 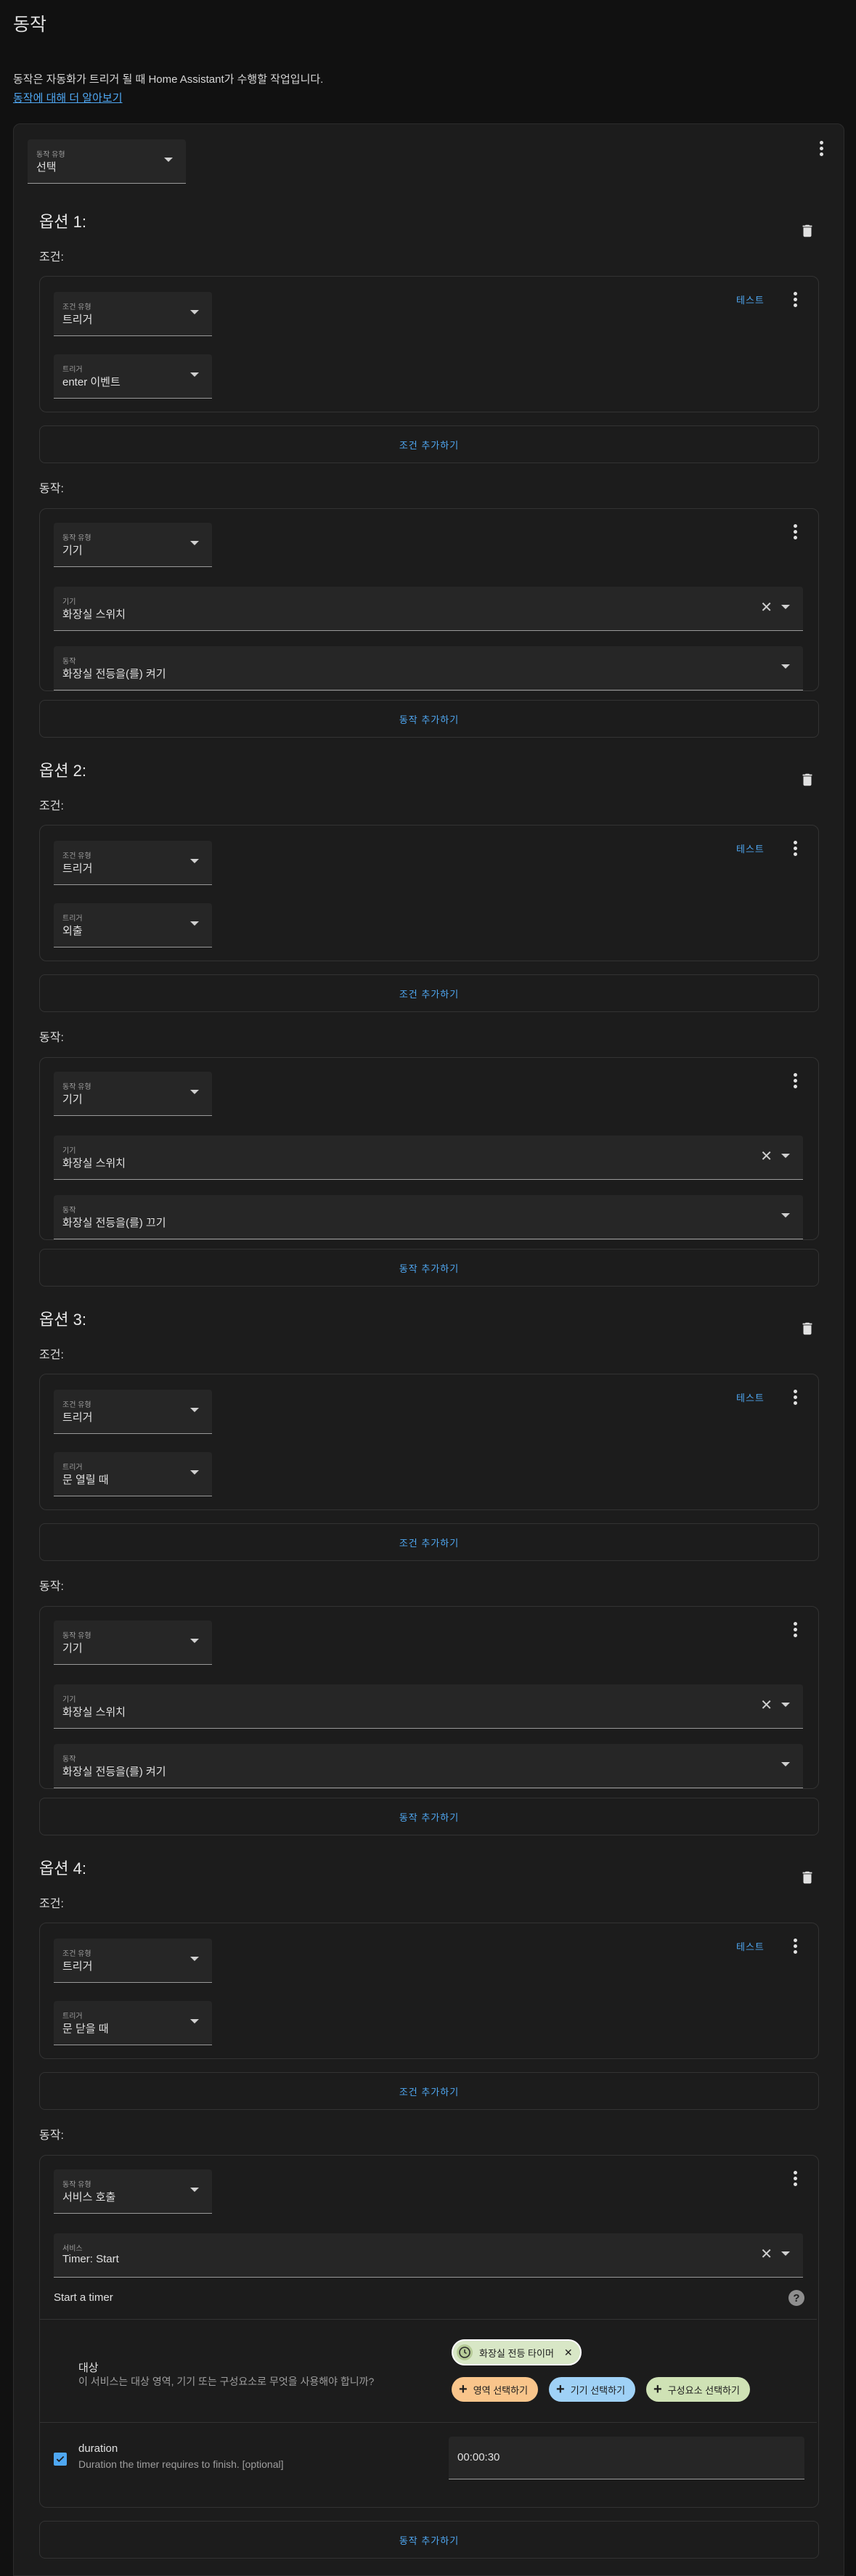 What do you see at coordinates (133, 925) in the screenshot?
I see `trigger-select: 트리거 외출` at bounding box center [133, 925].